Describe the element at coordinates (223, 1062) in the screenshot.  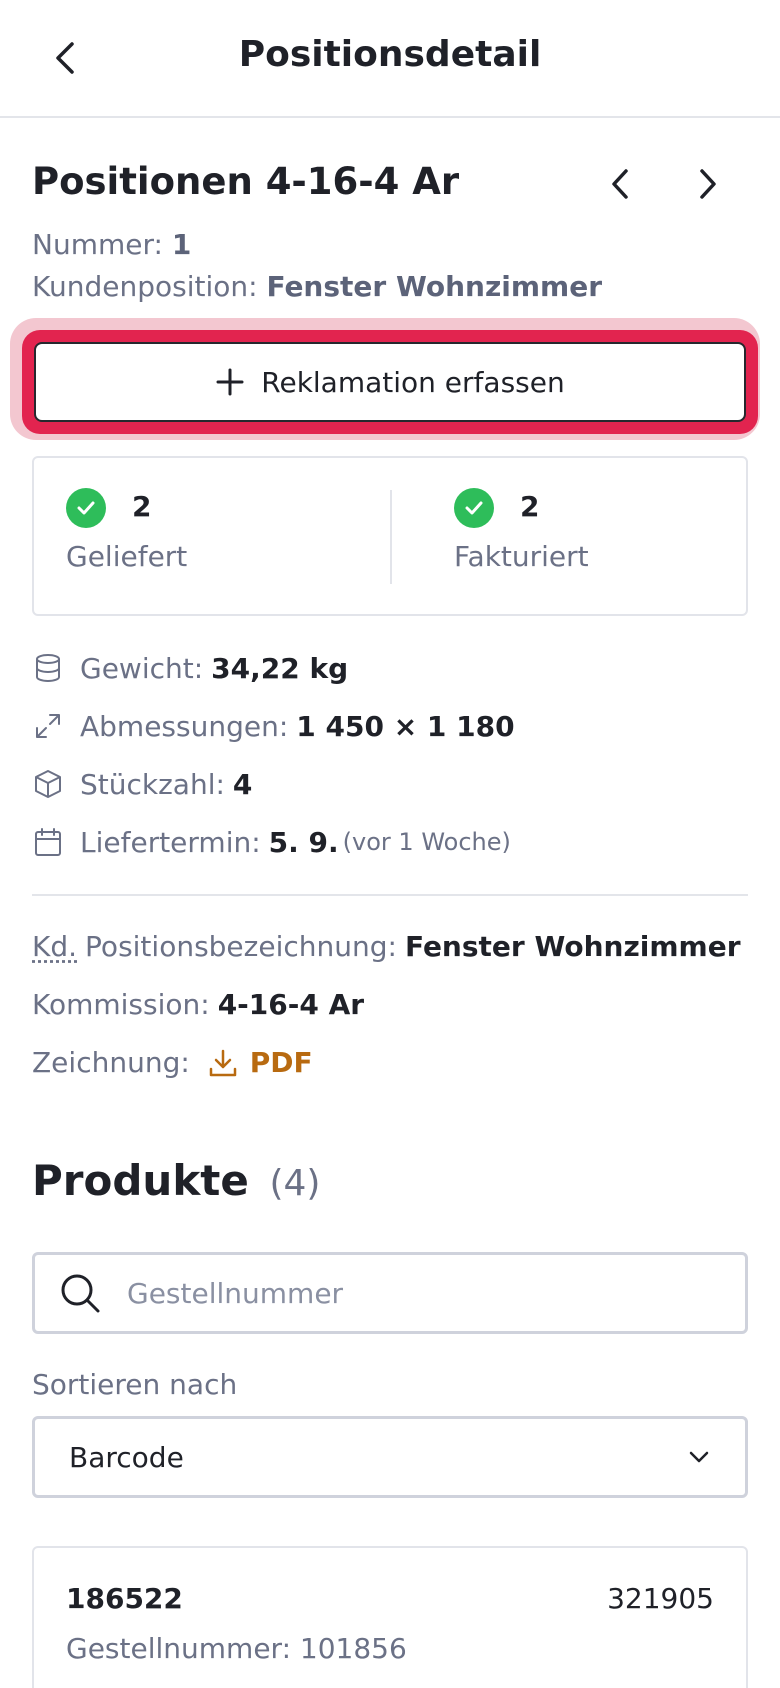
I see `download-icon` at that location.